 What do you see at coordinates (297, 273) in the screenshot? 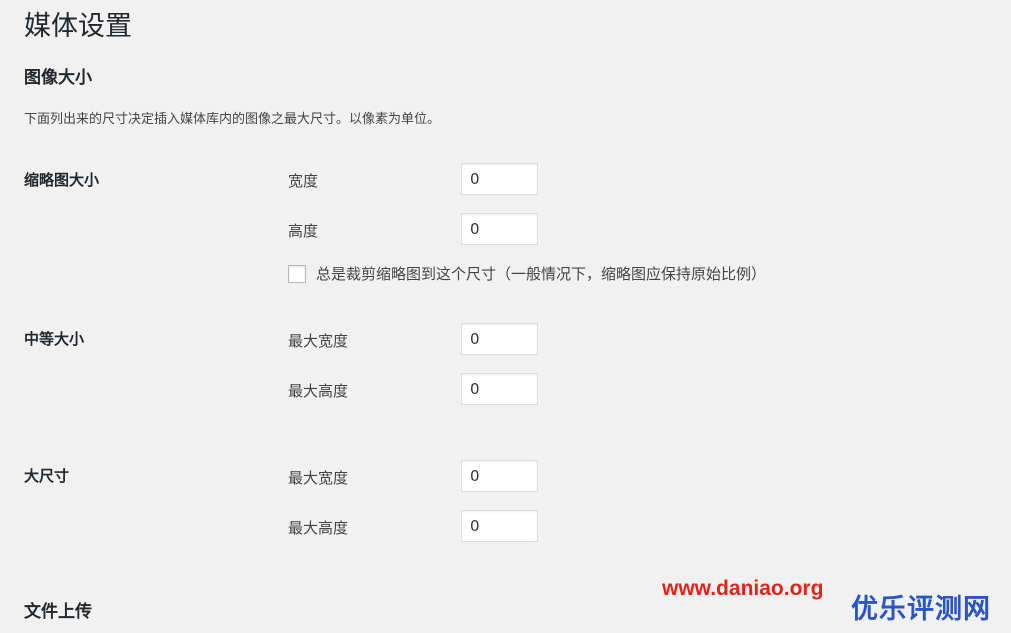
I see `thumbnail-crop-checkbox` at bounding box center [297, 273].